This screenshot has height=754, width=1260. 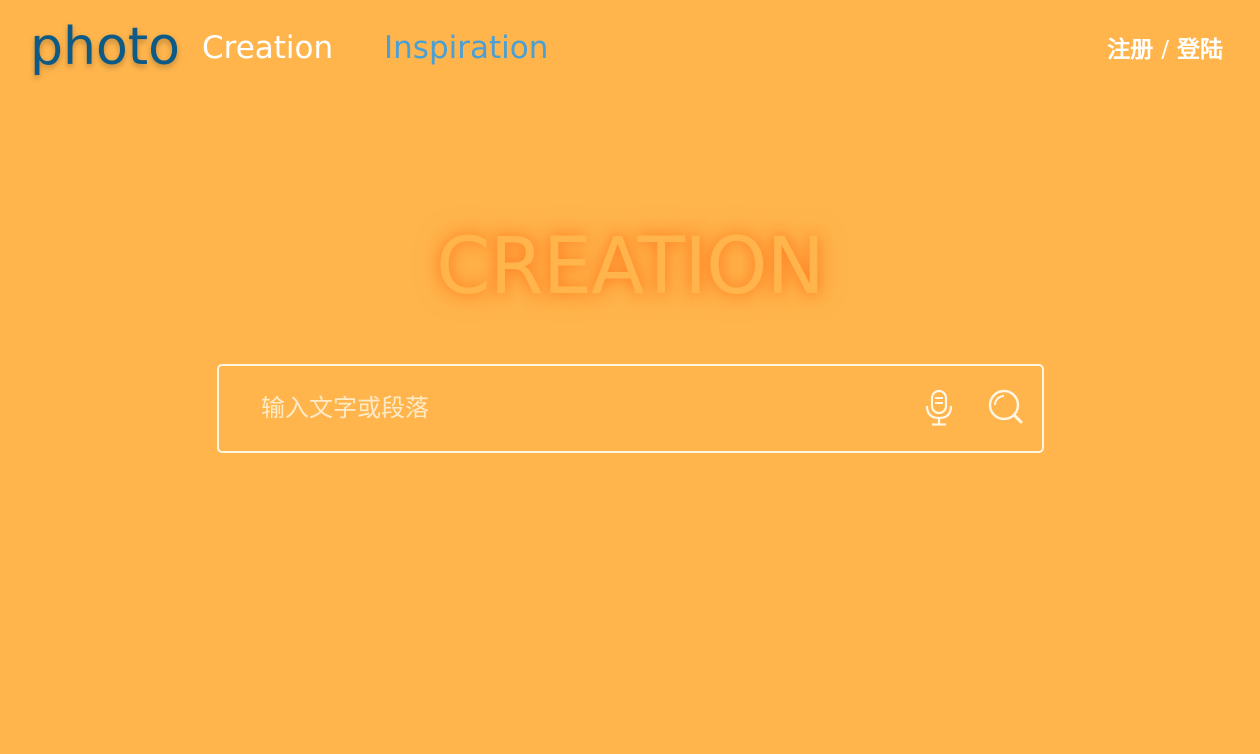 I want to click on microphone-icon-graphic, so click(x=939, y=407).